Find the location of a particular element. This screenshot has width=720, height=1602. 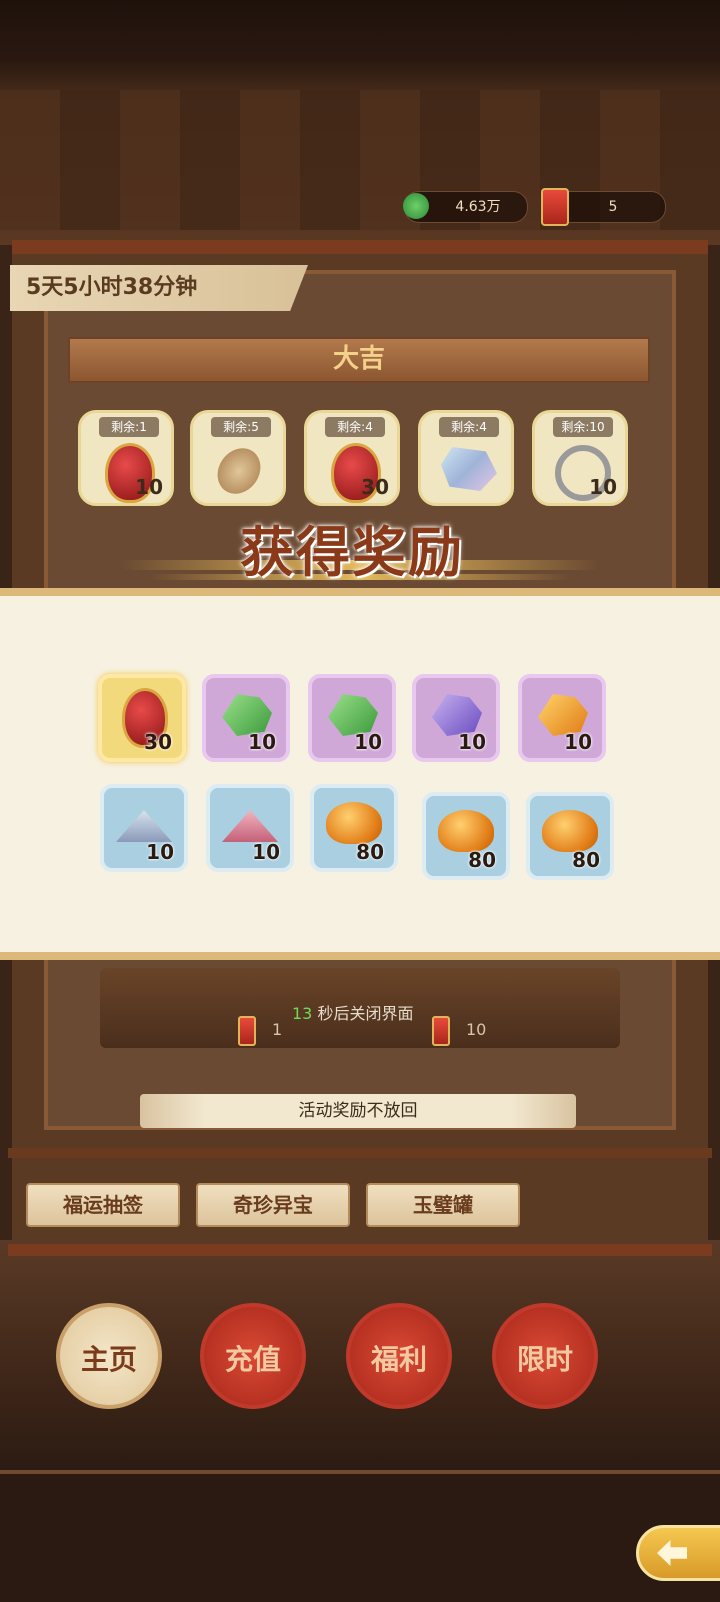

tab-jade-jar: 玉璧罐 is located at coordinates (443, 1205).